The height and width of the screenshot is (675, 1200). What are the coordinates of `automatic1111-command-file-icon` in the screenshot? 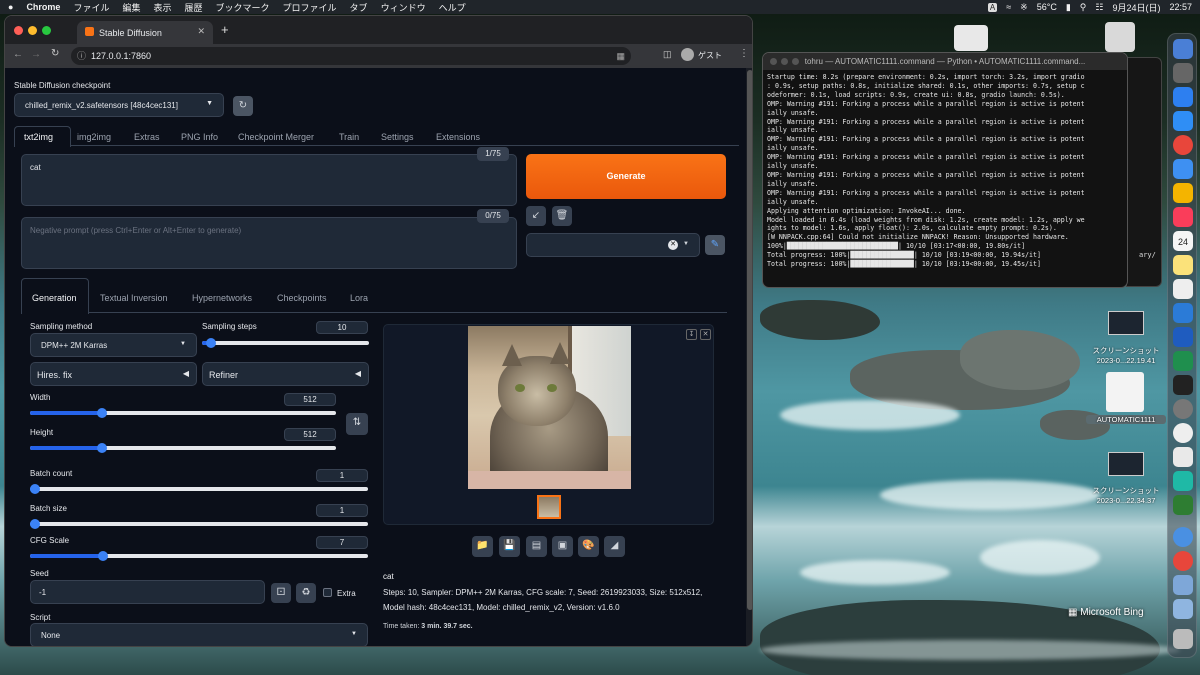 It's located at (1125, 392).